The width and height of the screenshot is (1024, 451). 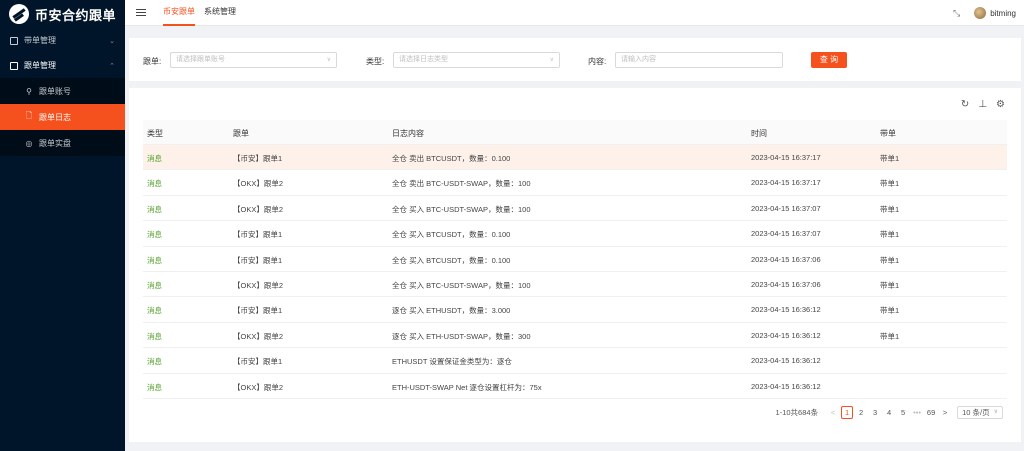 I want to click on content-filter-label: 内容:, so click(x=597, y=61).